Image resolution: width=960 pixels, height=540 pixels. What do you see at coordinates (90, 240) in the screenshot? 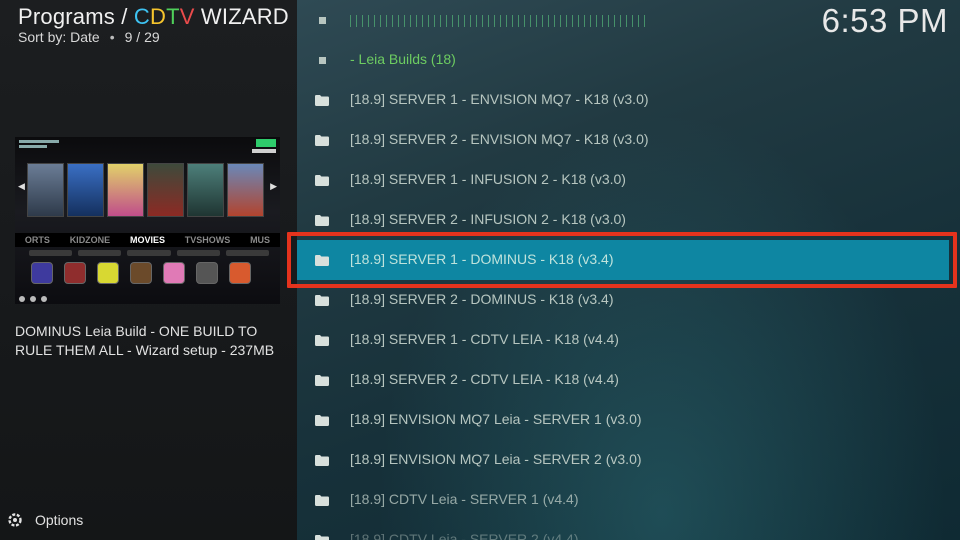
I see `preview-menu-item: KIDZONE` at bounding box center [90, 240].